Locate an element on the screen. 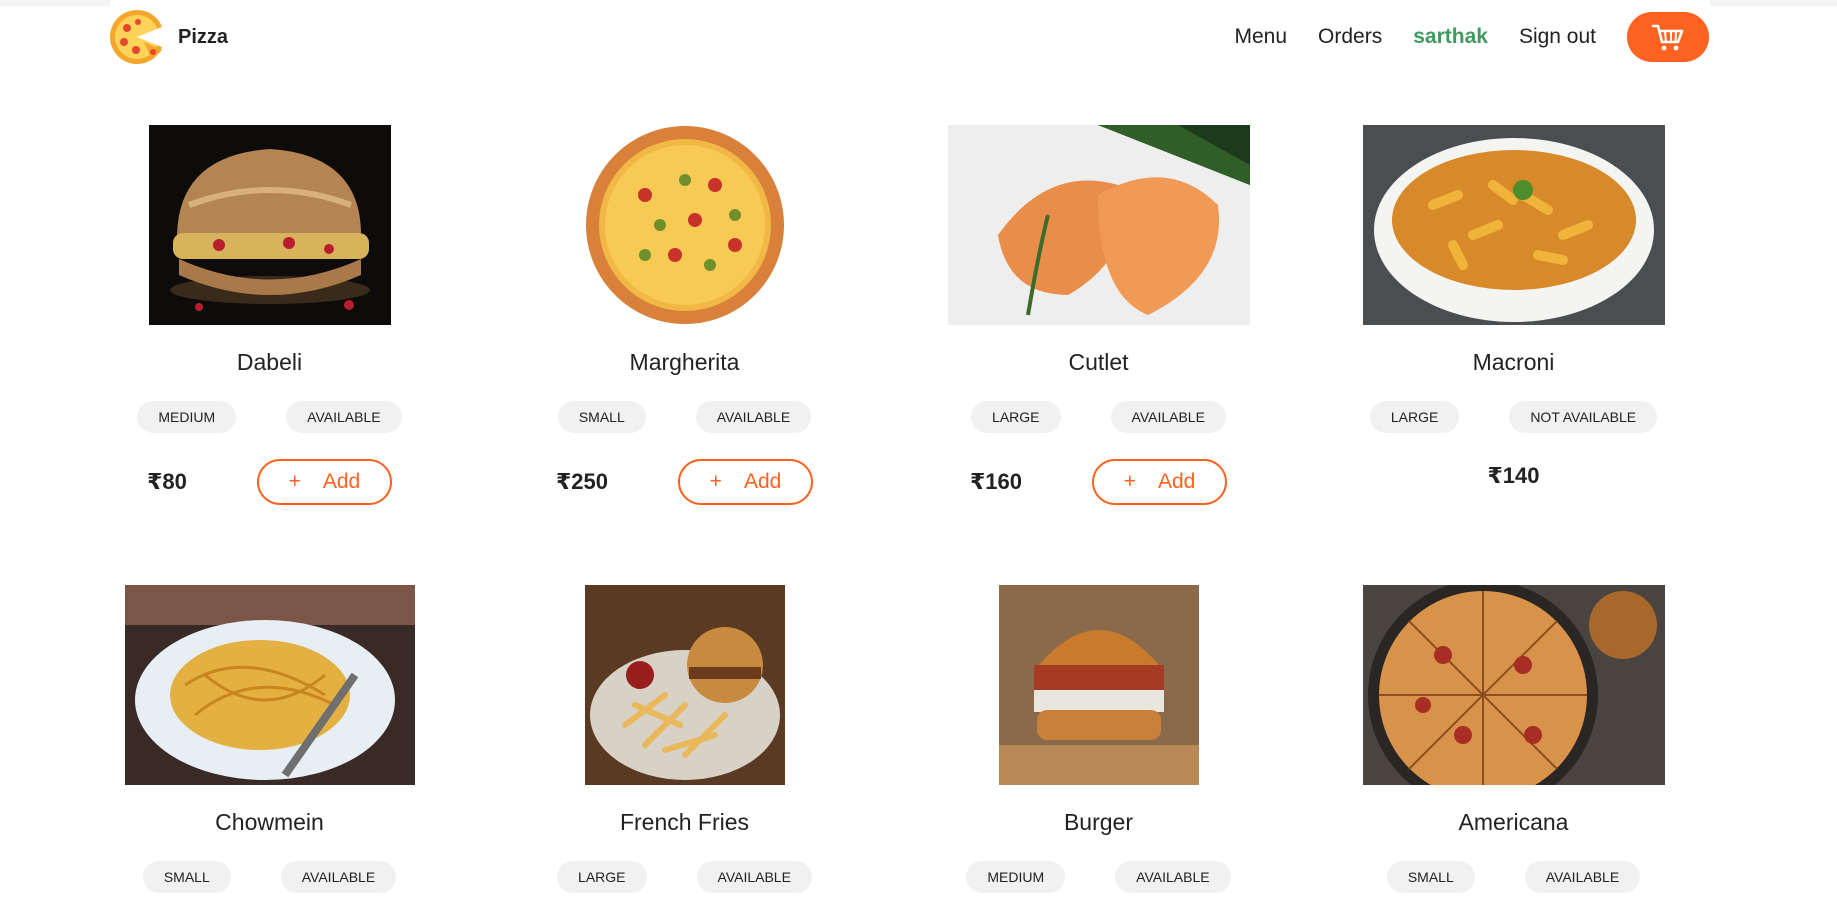  item-name: Americana is located at coordinates (1513, 822).